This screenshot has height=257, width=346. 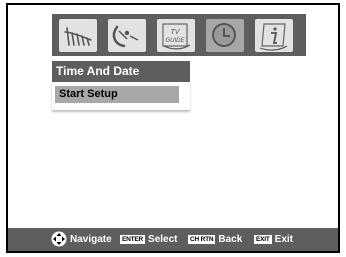 I want to click on menu-panel: Start Setup, so click(x=121, y=96).